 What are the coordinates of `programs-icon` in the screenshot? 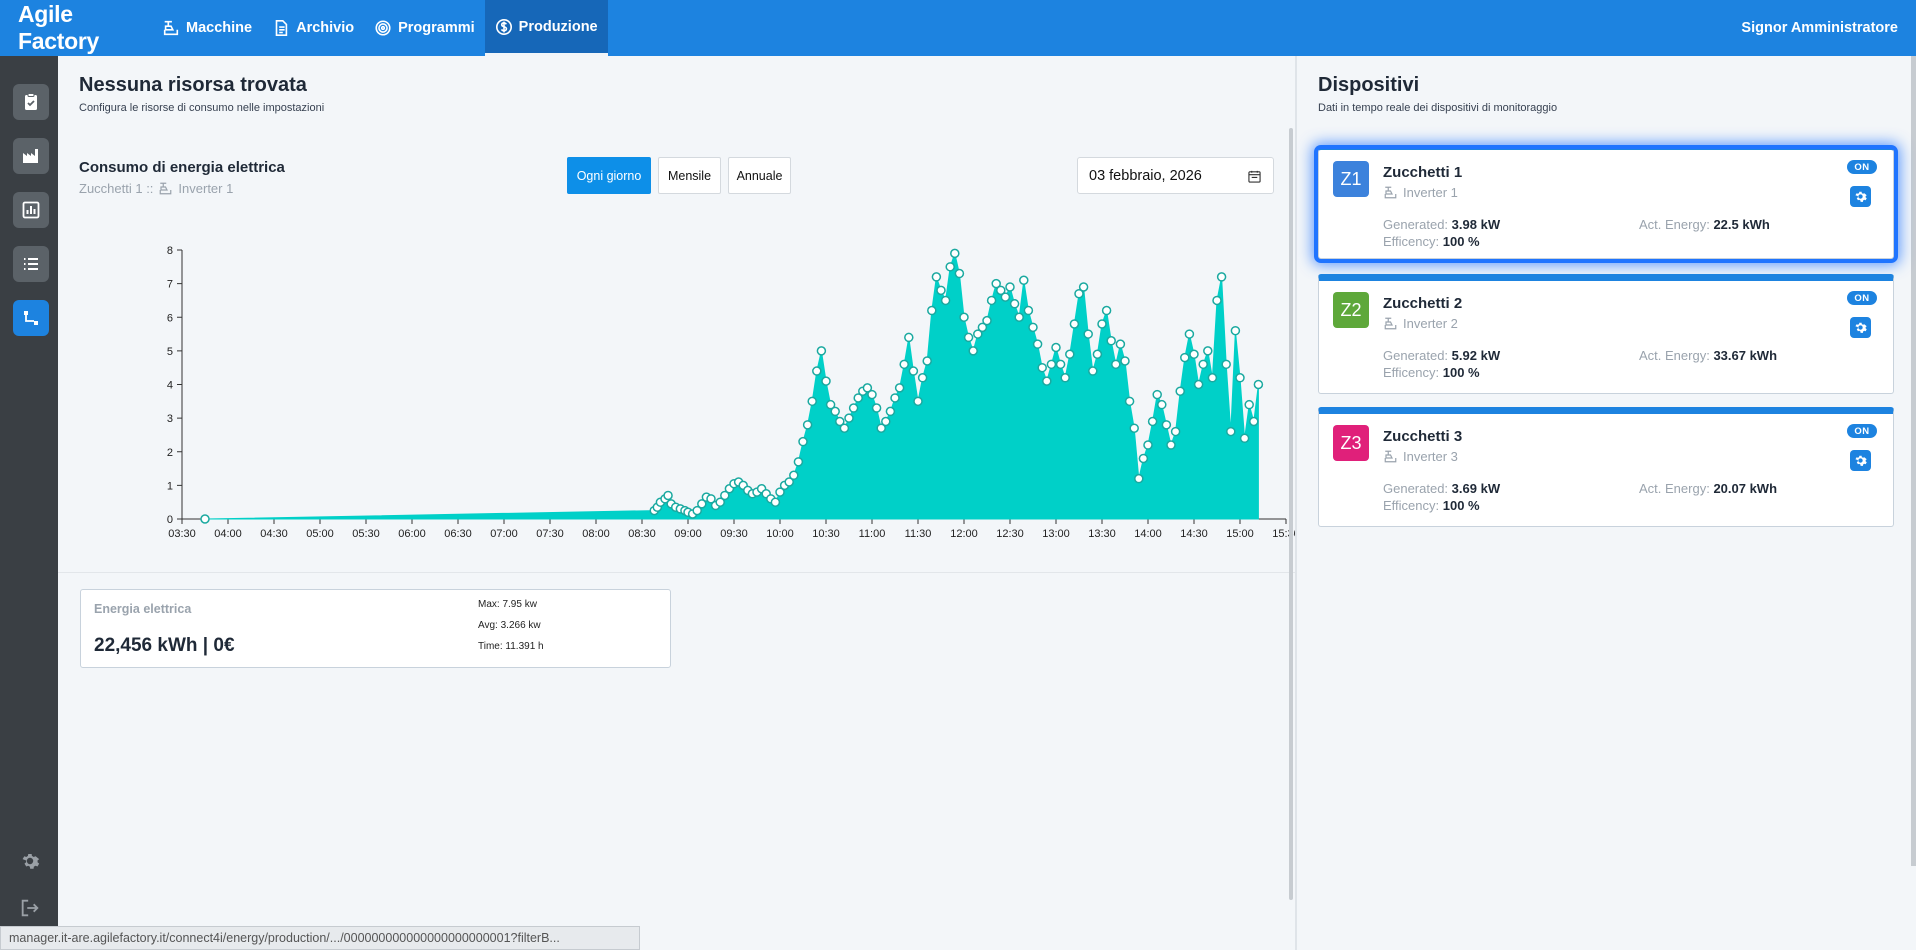 It's located at (383, 28).